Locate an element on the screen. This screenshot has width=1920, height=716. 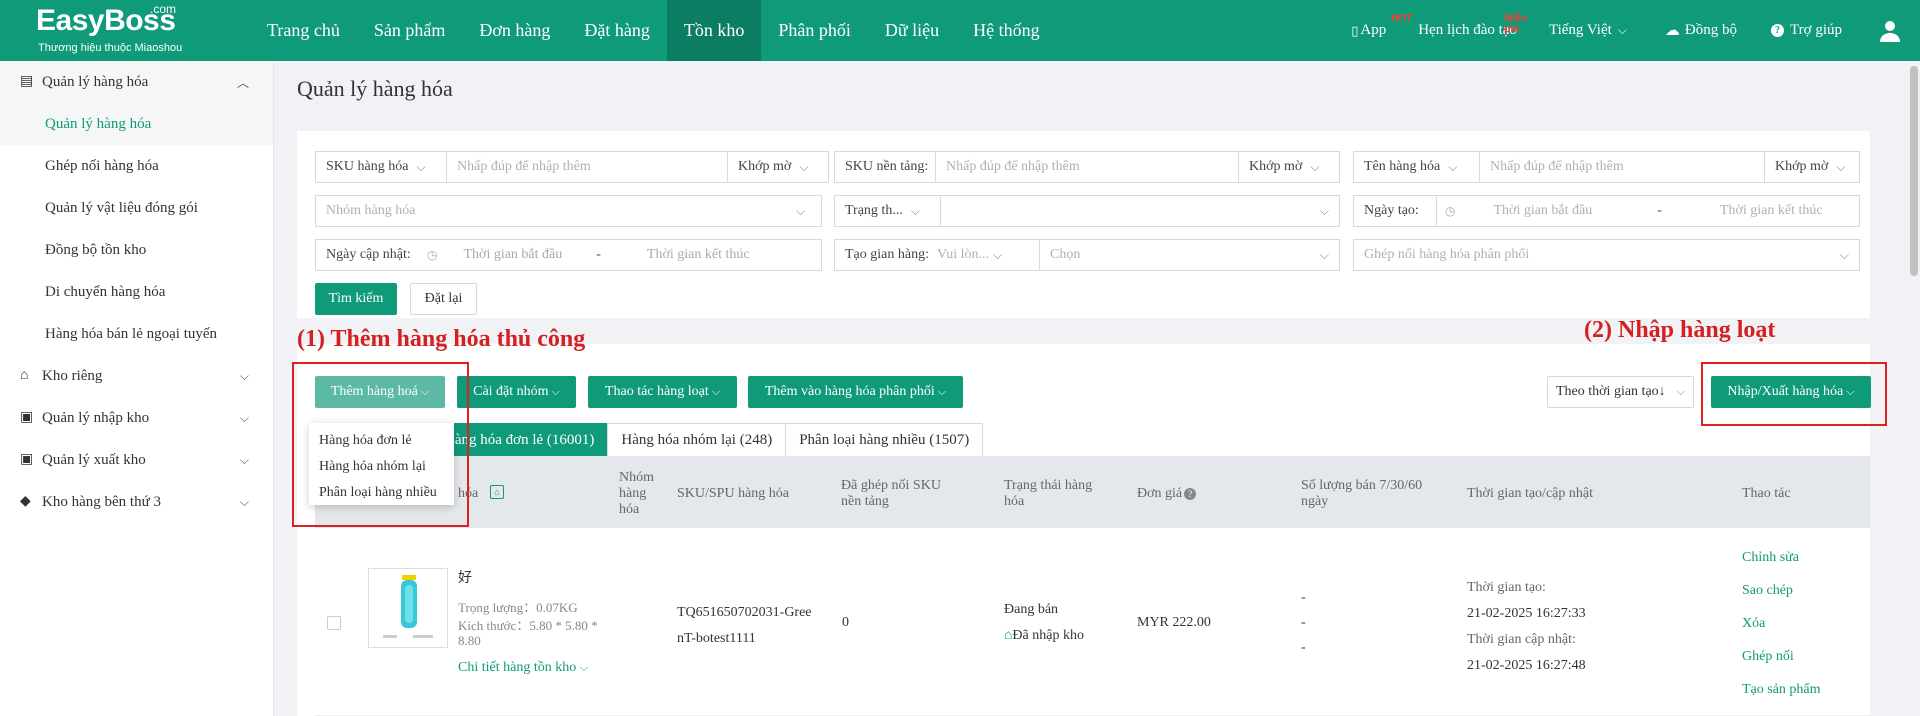
nav-purchase: Đặt hàng is located at coordinates (616, 30).